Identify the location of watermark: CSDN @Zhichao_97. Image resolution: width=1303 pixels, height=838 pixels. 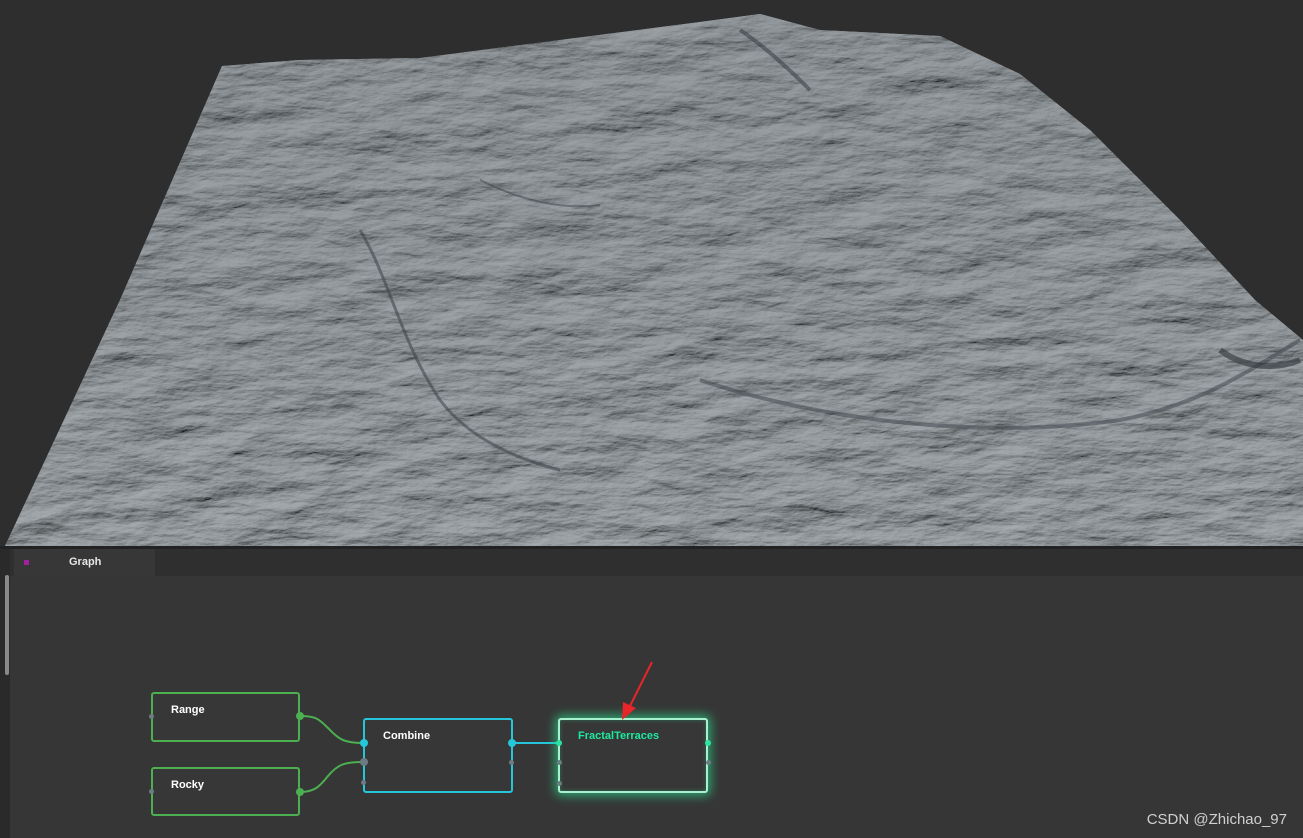
(1216, 819).